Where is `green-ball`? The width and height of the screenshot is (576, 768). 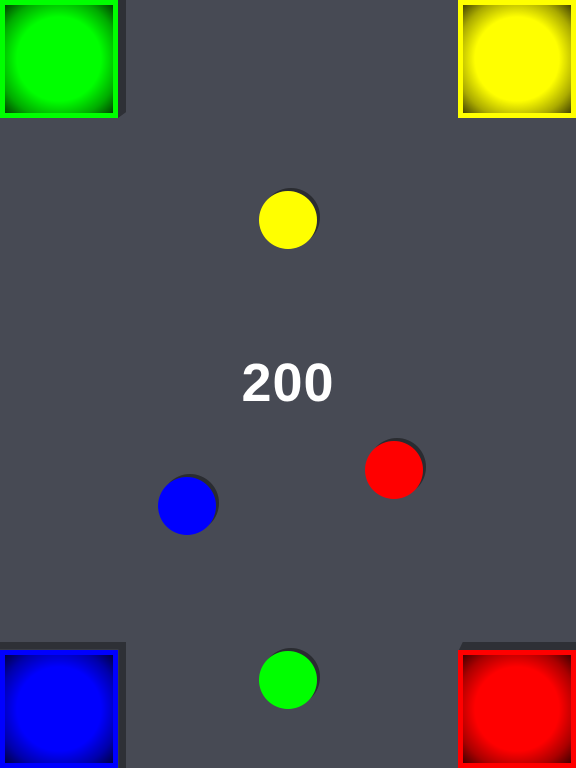
green-ball is located at coordinates (289, 678).